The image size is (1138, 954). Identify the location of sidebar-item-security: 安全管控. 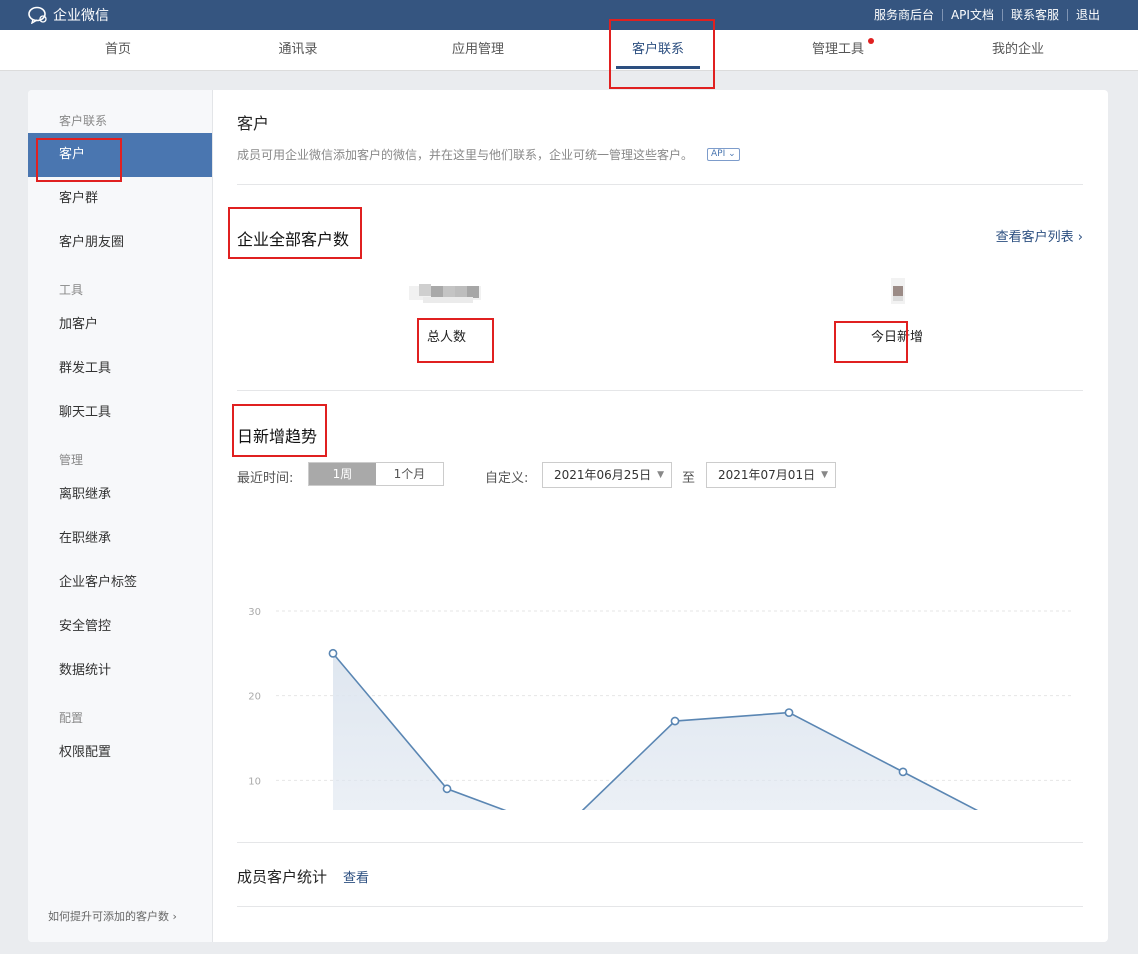
(120, 627).